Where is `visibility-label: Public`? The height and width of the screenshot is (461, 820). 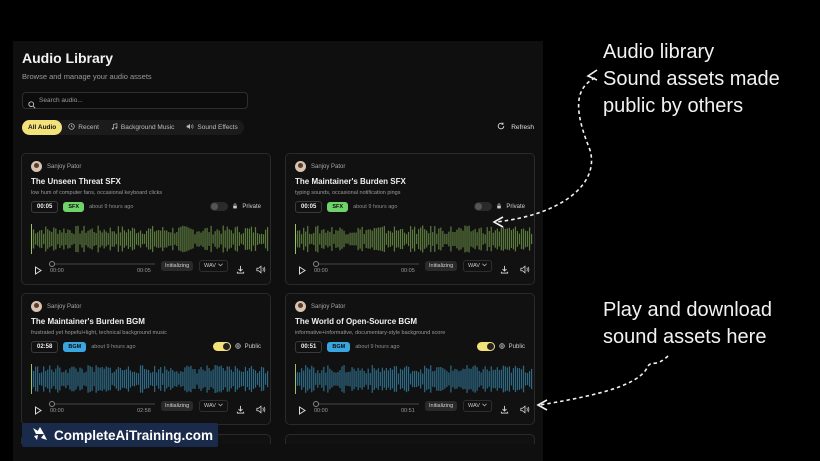 visibility-label: Public is located at coordinates (516, 346).